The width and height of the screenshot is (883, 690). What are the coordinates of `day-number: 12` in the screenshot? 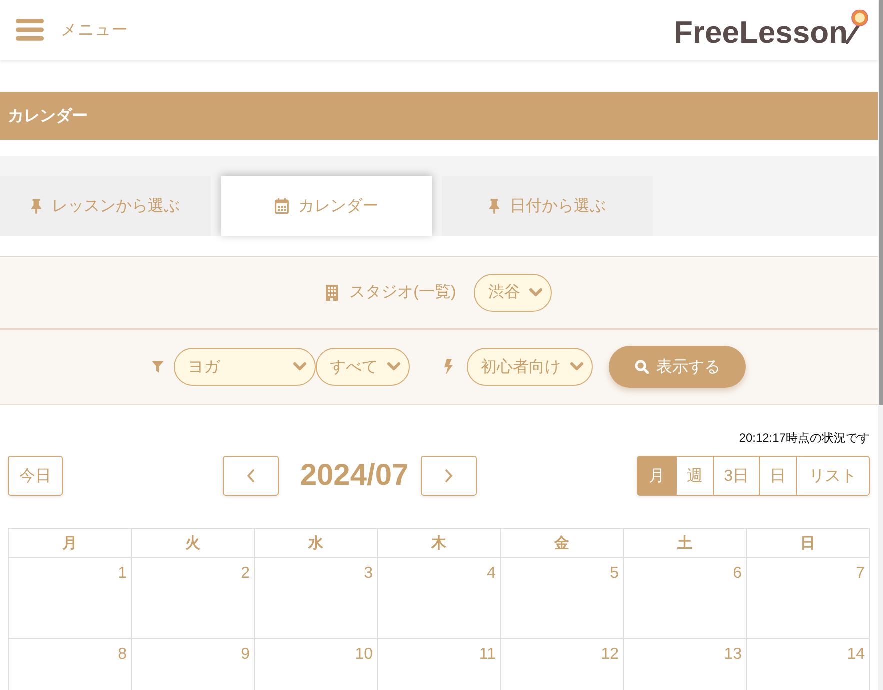 It's located at (610, 655).